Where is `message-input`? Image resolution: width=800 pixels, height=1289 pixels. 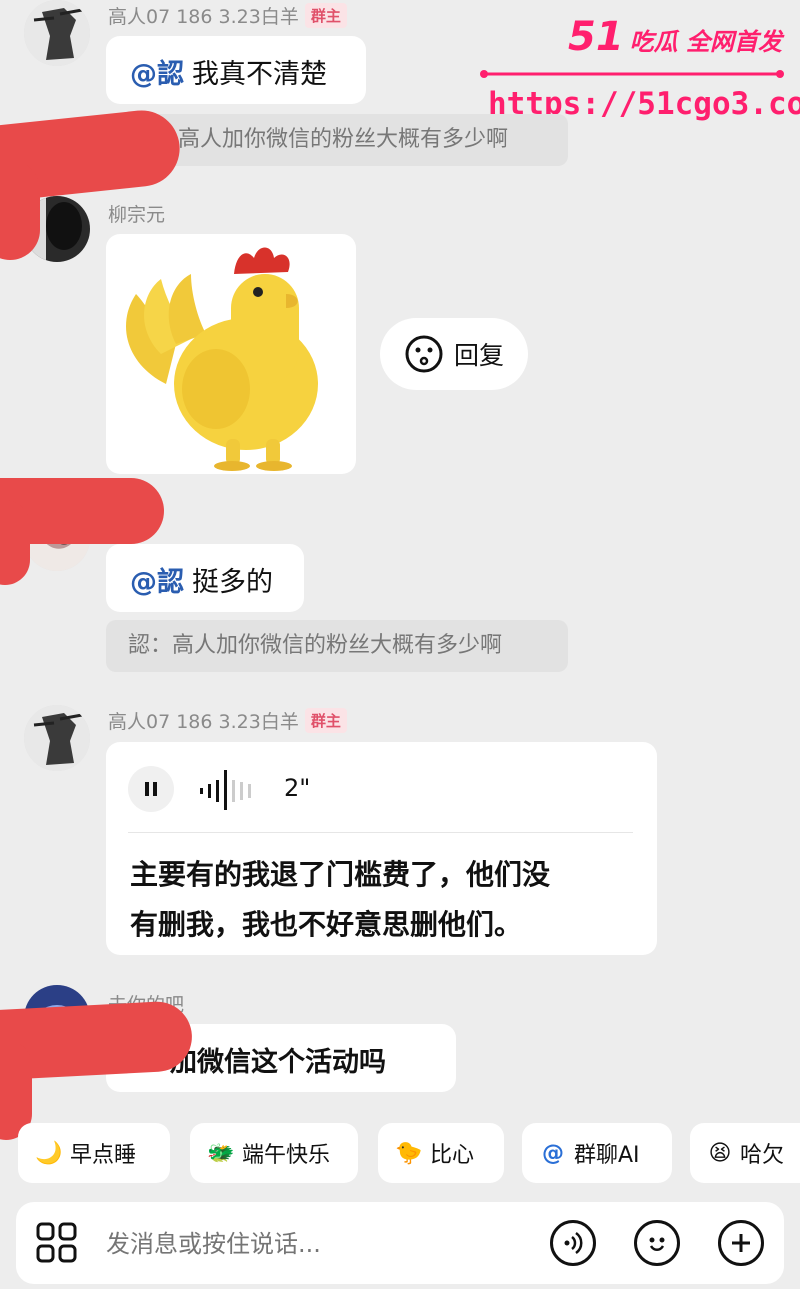 message-input is located at coordinates (316, 1244).